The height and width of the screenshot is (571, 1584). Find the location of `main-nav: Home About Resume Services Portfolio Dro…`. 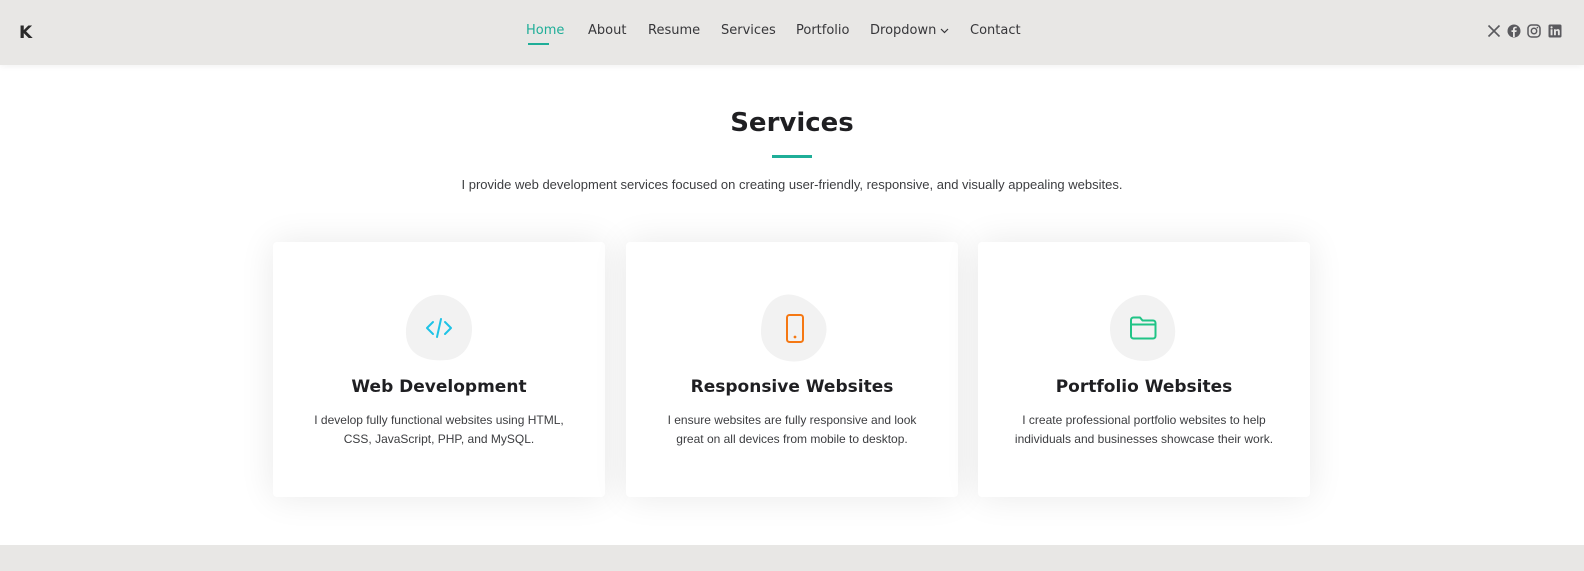

main-nav: Home About Resume Services Portfolio Dro… is located at coordinates (792, 32).